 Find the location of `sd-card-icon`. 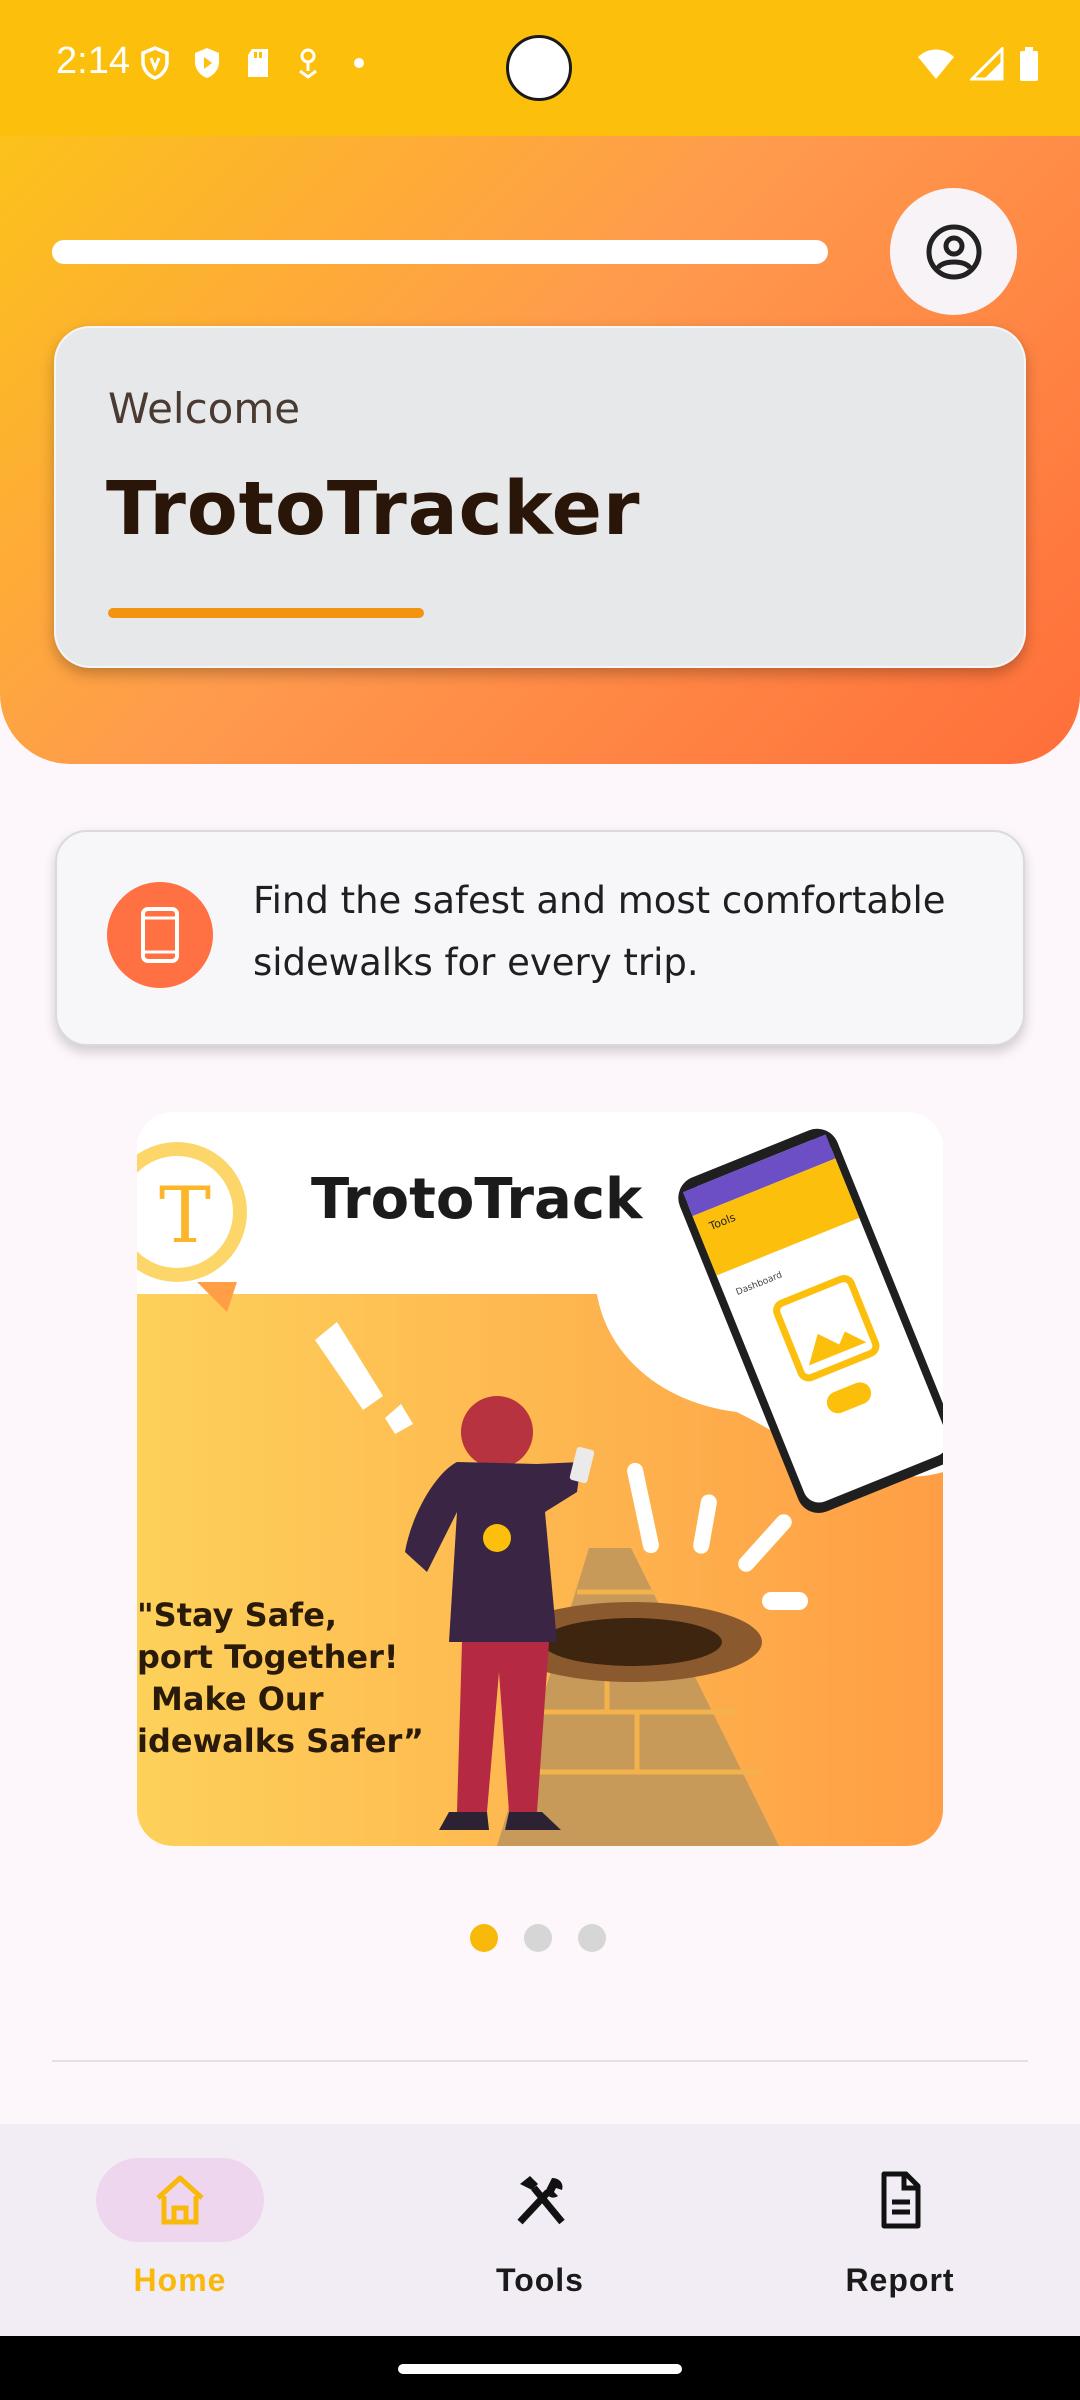

sd-card-icon is located at coordinates (258, 63).